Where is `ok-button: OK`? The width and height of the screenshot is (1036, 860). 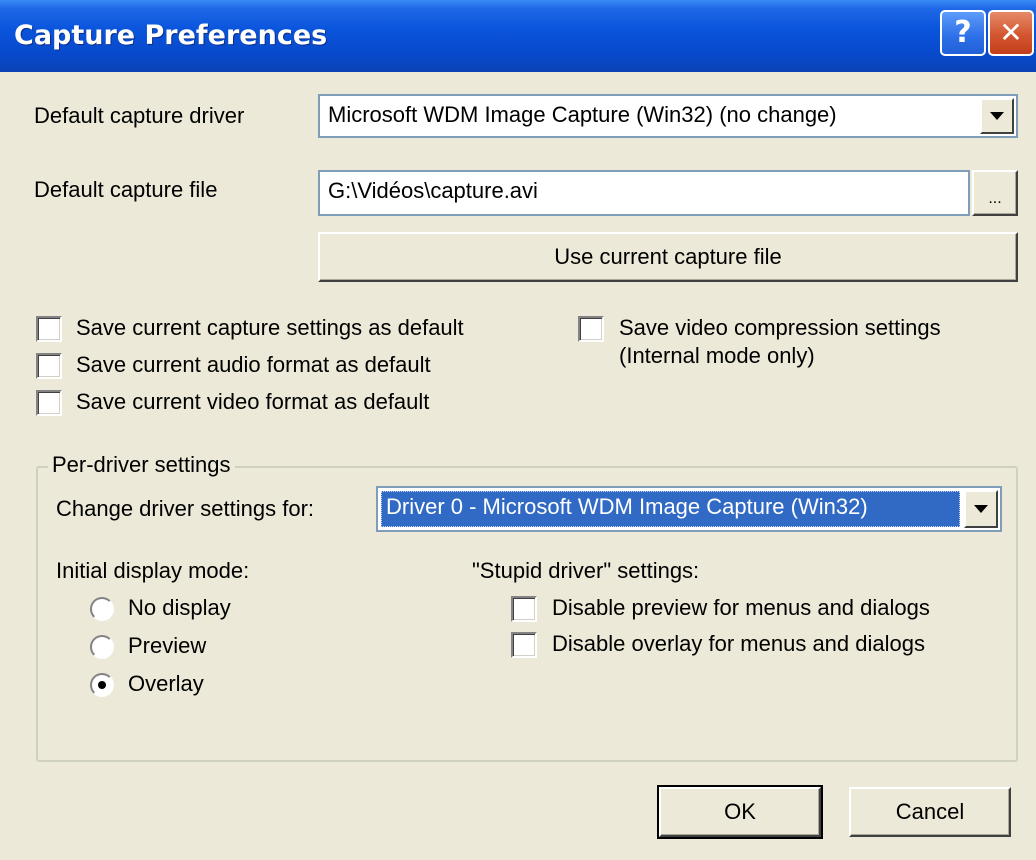 ok-button: OK is located at coordinates (740, 812).